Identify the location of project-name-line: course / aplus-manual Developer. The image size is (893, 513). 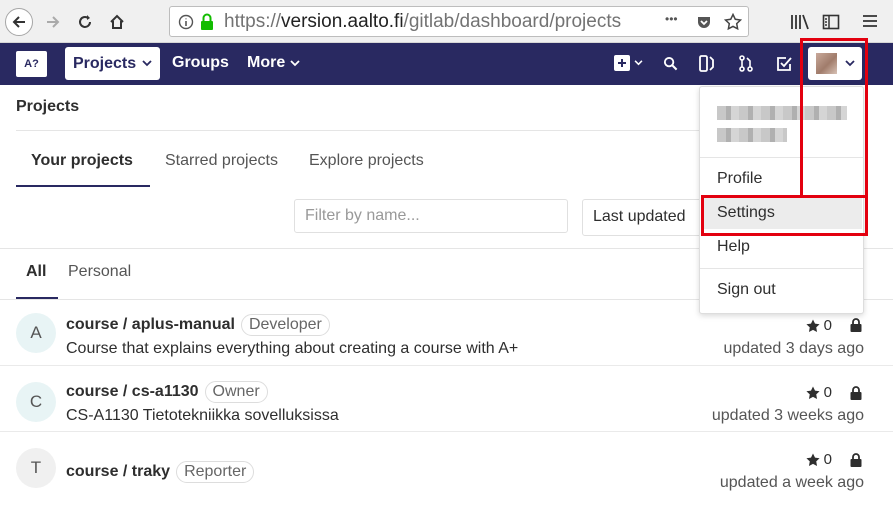
(198, 325).